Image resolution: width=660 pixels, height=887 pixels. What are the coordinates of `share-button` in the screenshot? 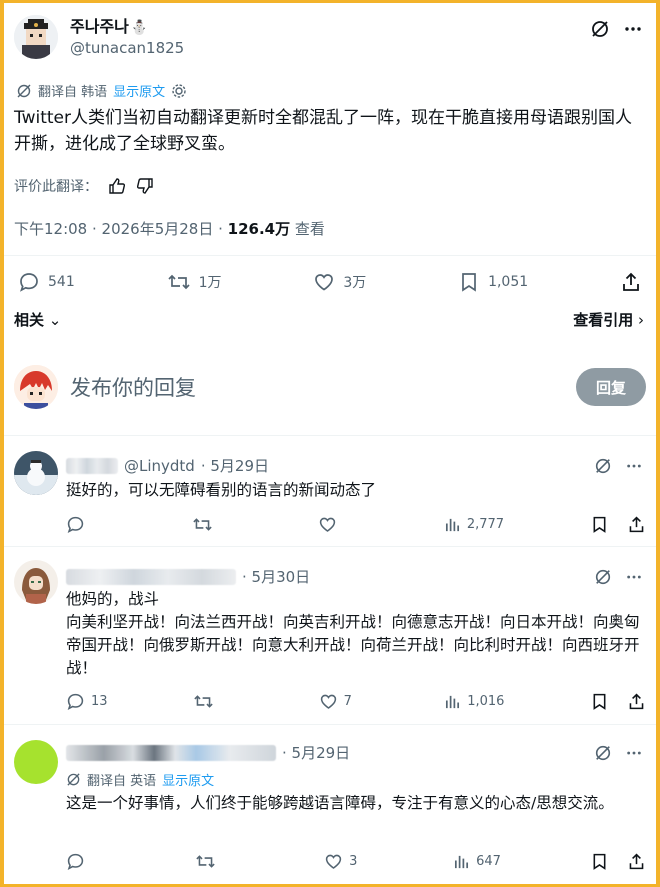 It's located at (631, 282).